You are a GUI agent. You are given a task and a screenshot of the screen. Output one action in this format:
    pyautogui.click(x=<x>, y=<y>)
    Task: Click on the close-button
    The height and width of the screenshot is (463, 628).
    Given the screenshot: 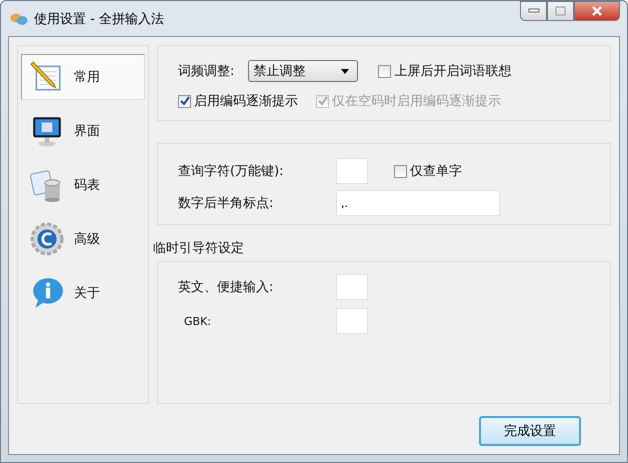 What is the action you would take?
    pyautogui.click(x=597, y=11)
    